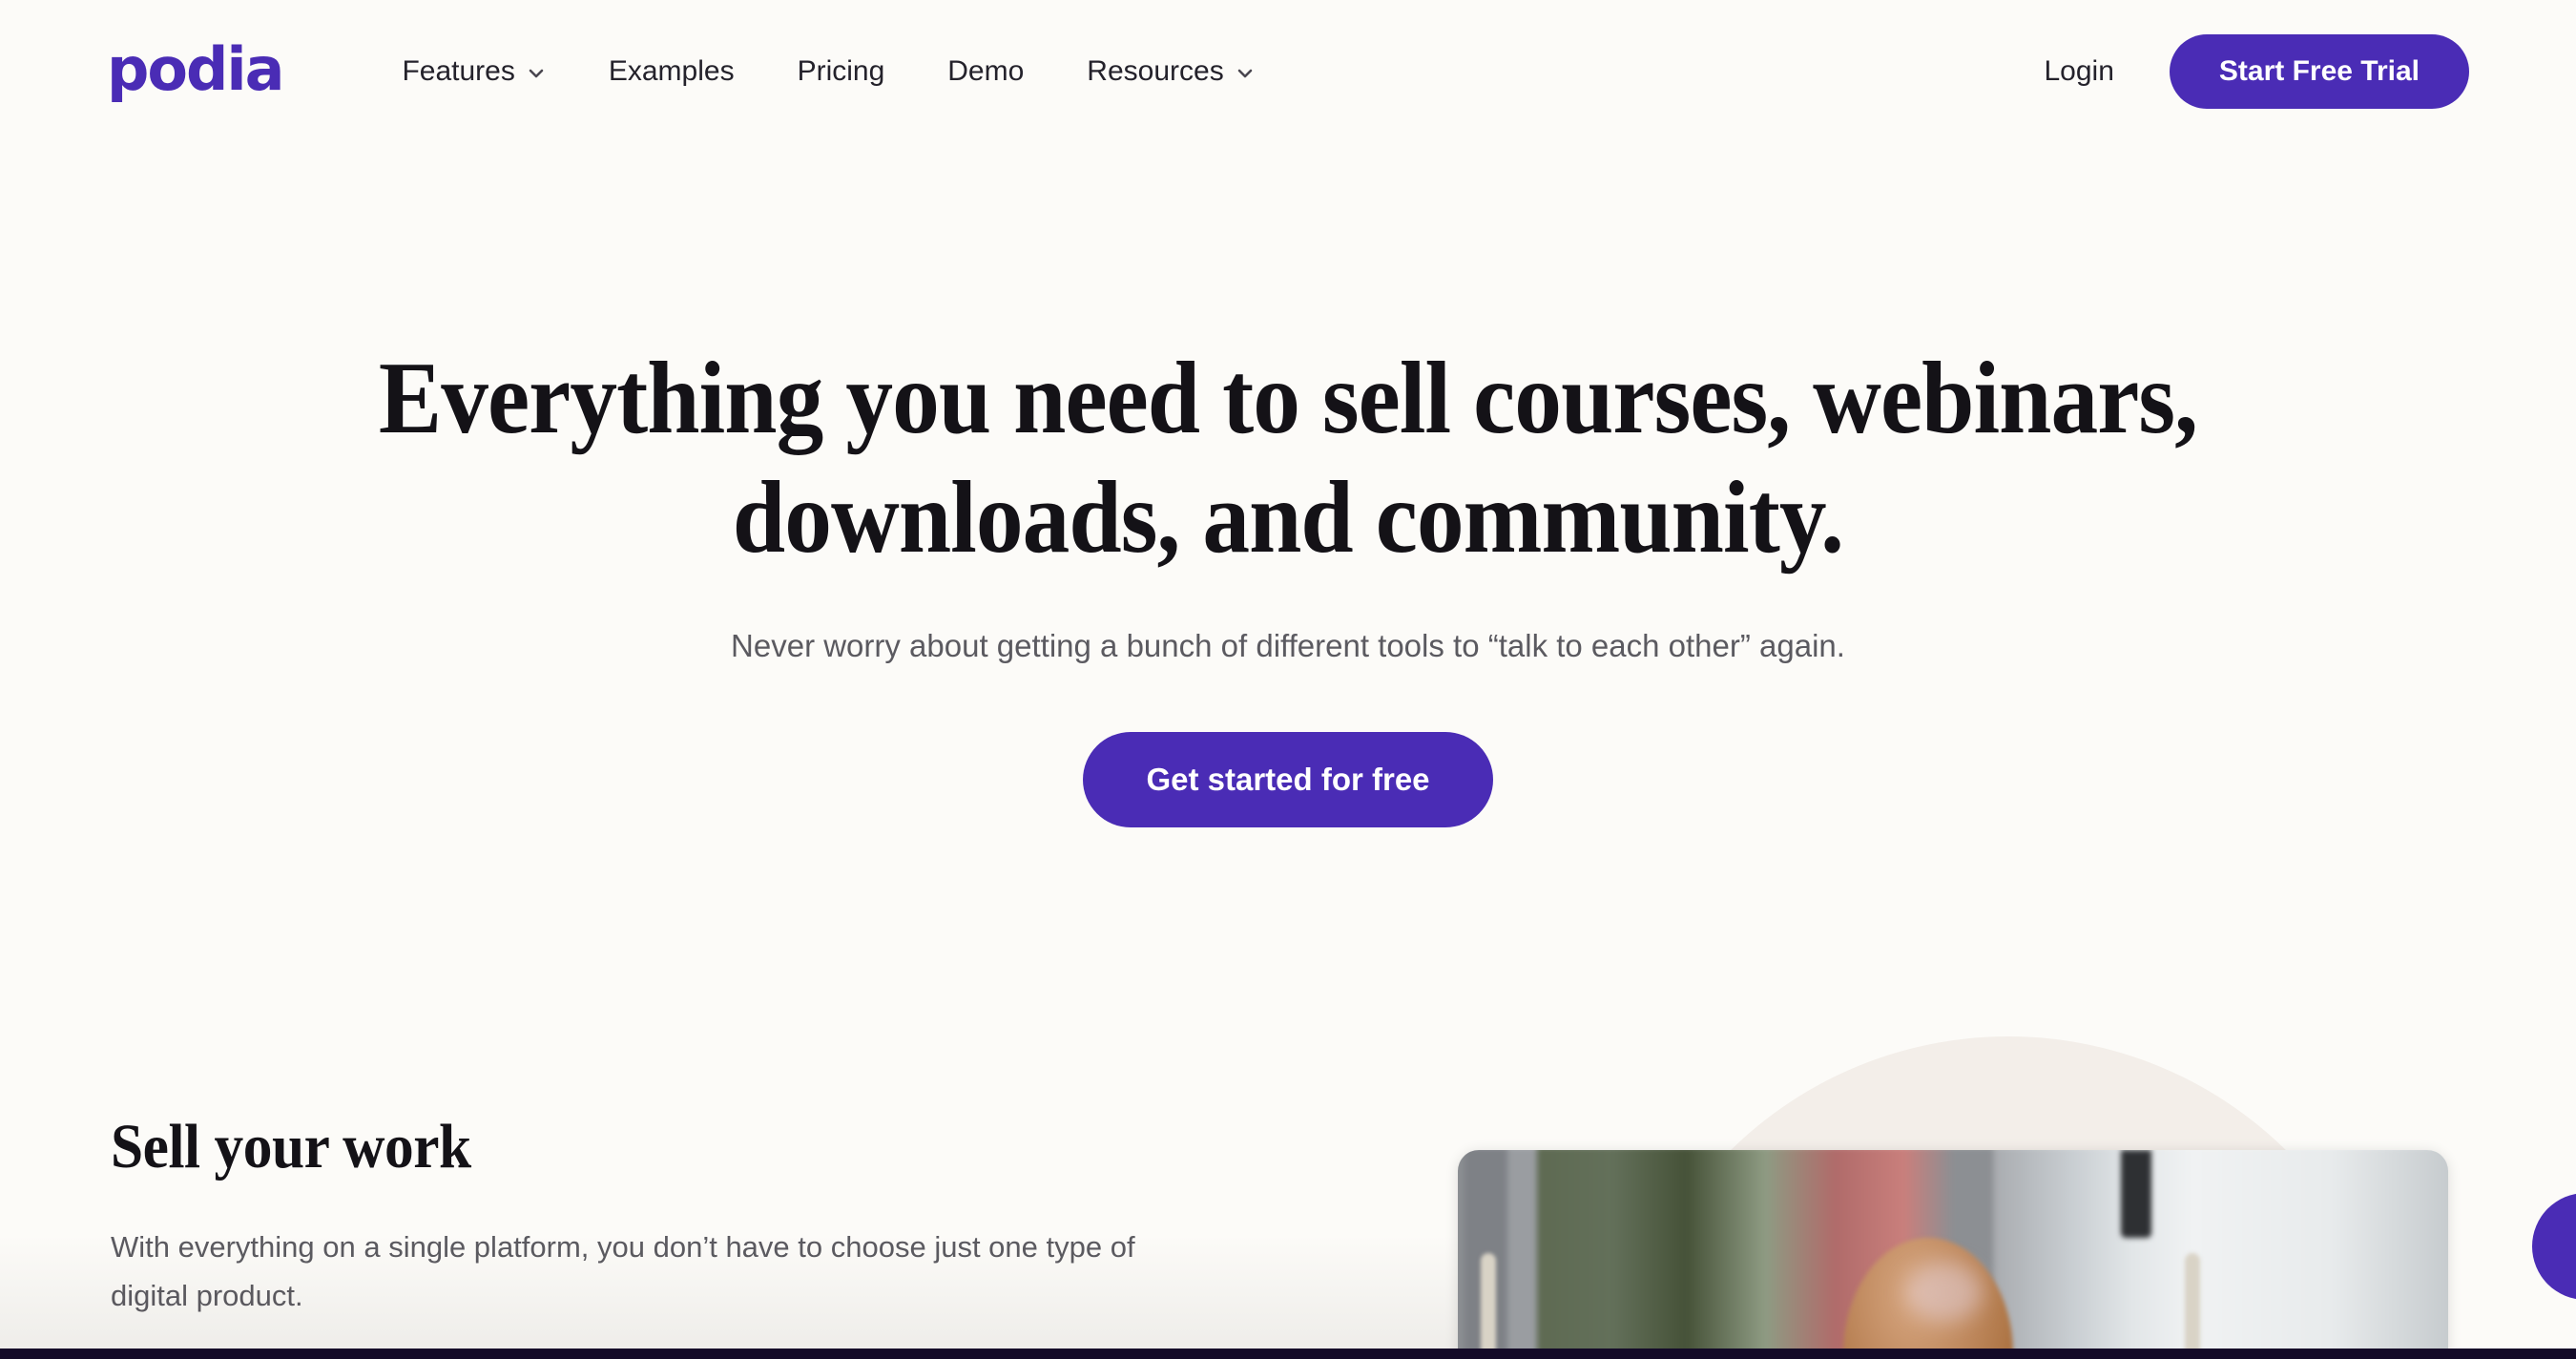 The image size is (2576, 1359). I want to click on nav-item-demo: Demo, so click(985, 72).